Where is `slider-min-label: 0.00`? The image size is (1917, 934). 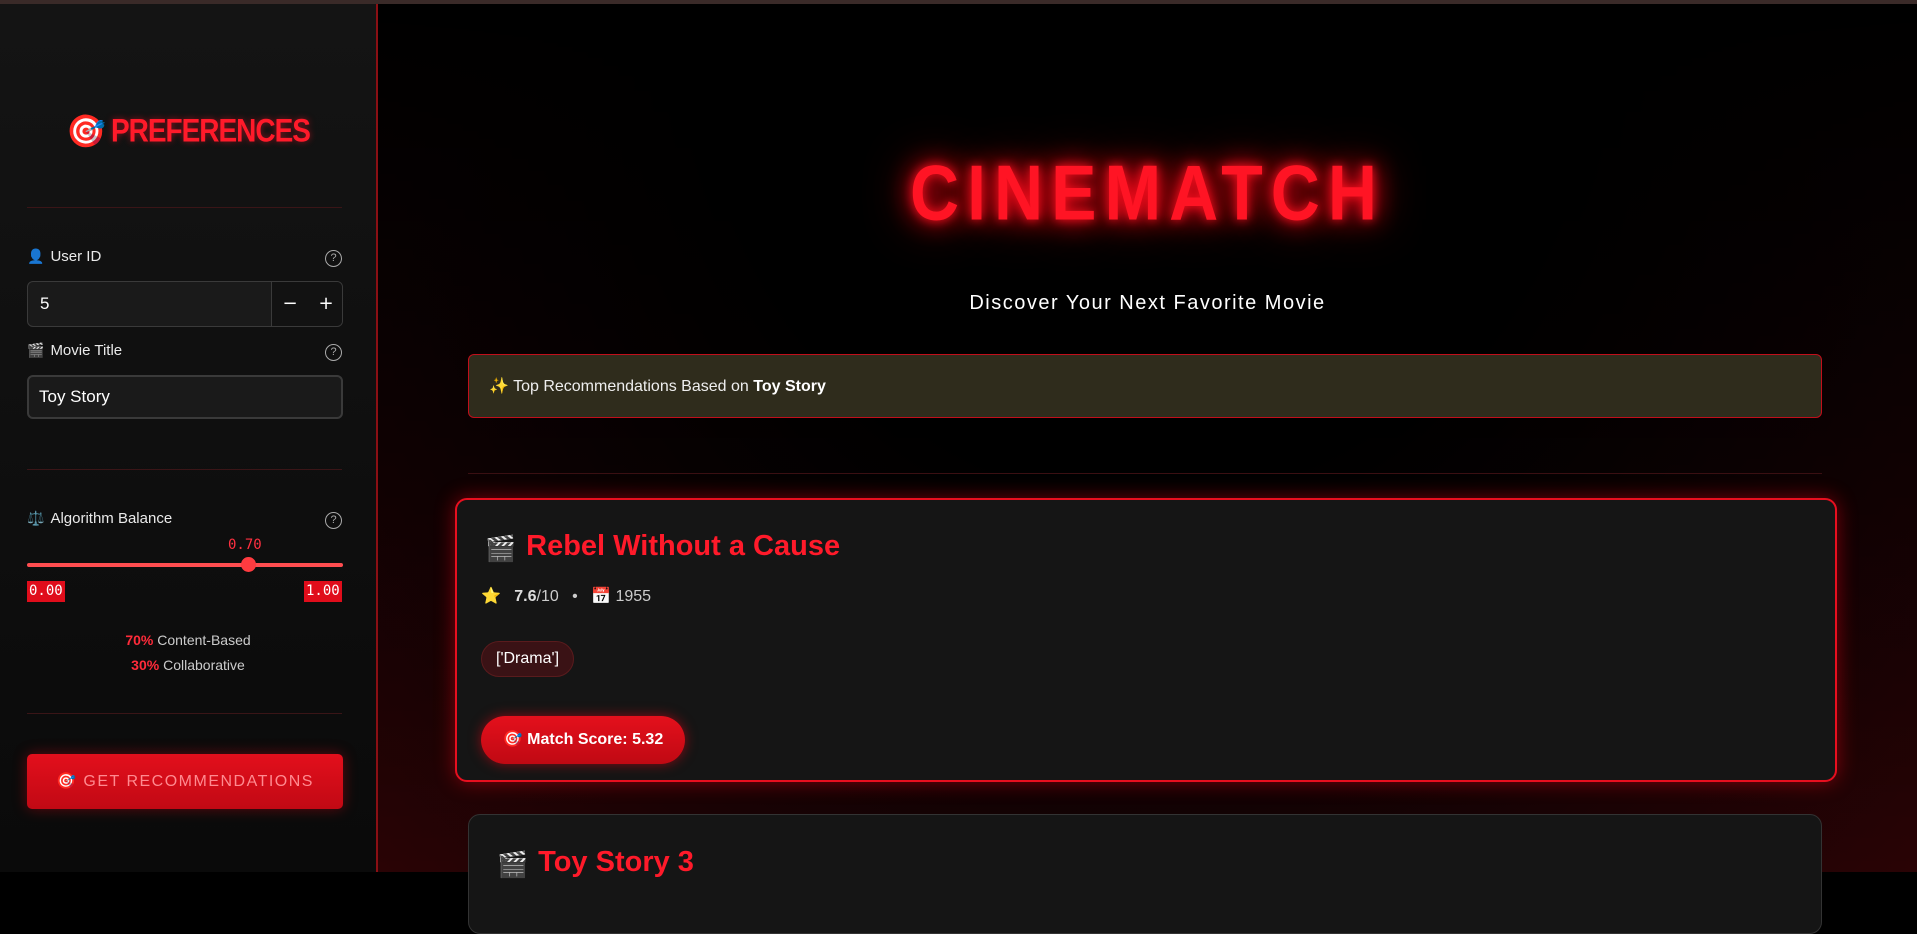
slider-min-label: 0.00 is located at coordinates (46, 591).